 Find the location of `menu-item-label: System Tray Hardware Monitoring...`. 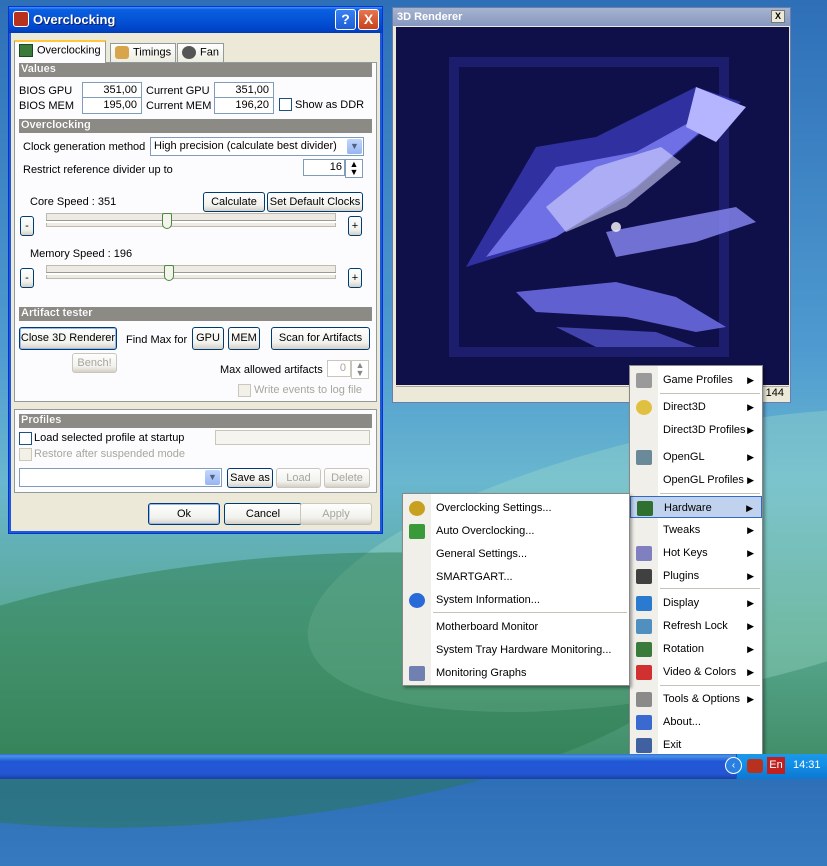

menu-item-label: System Tray Hardware Monitoring... is located at coordinates (524, 650).